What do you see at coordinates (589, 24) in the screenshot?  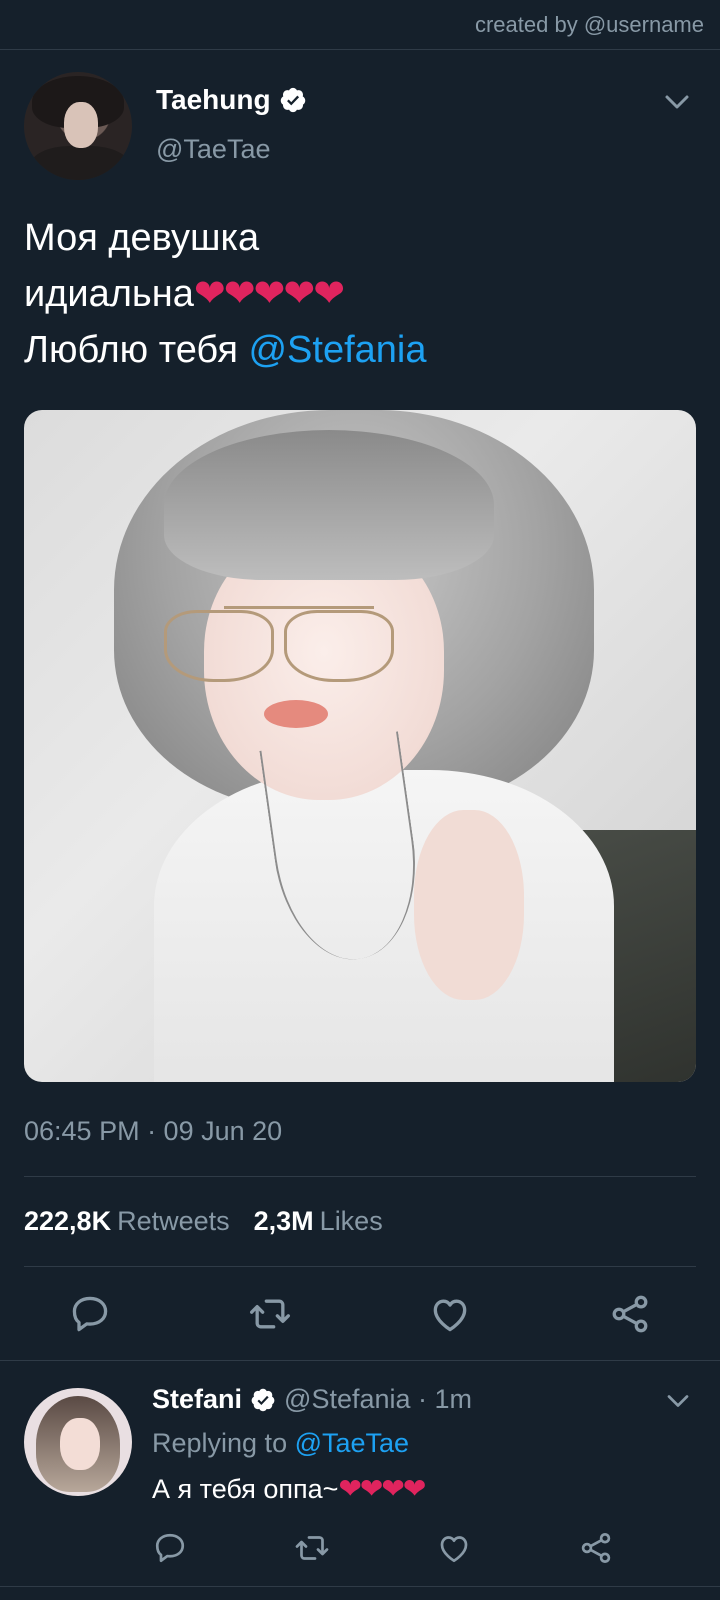 I see `credit-text: created by @username` at bounding box center [589, 24].